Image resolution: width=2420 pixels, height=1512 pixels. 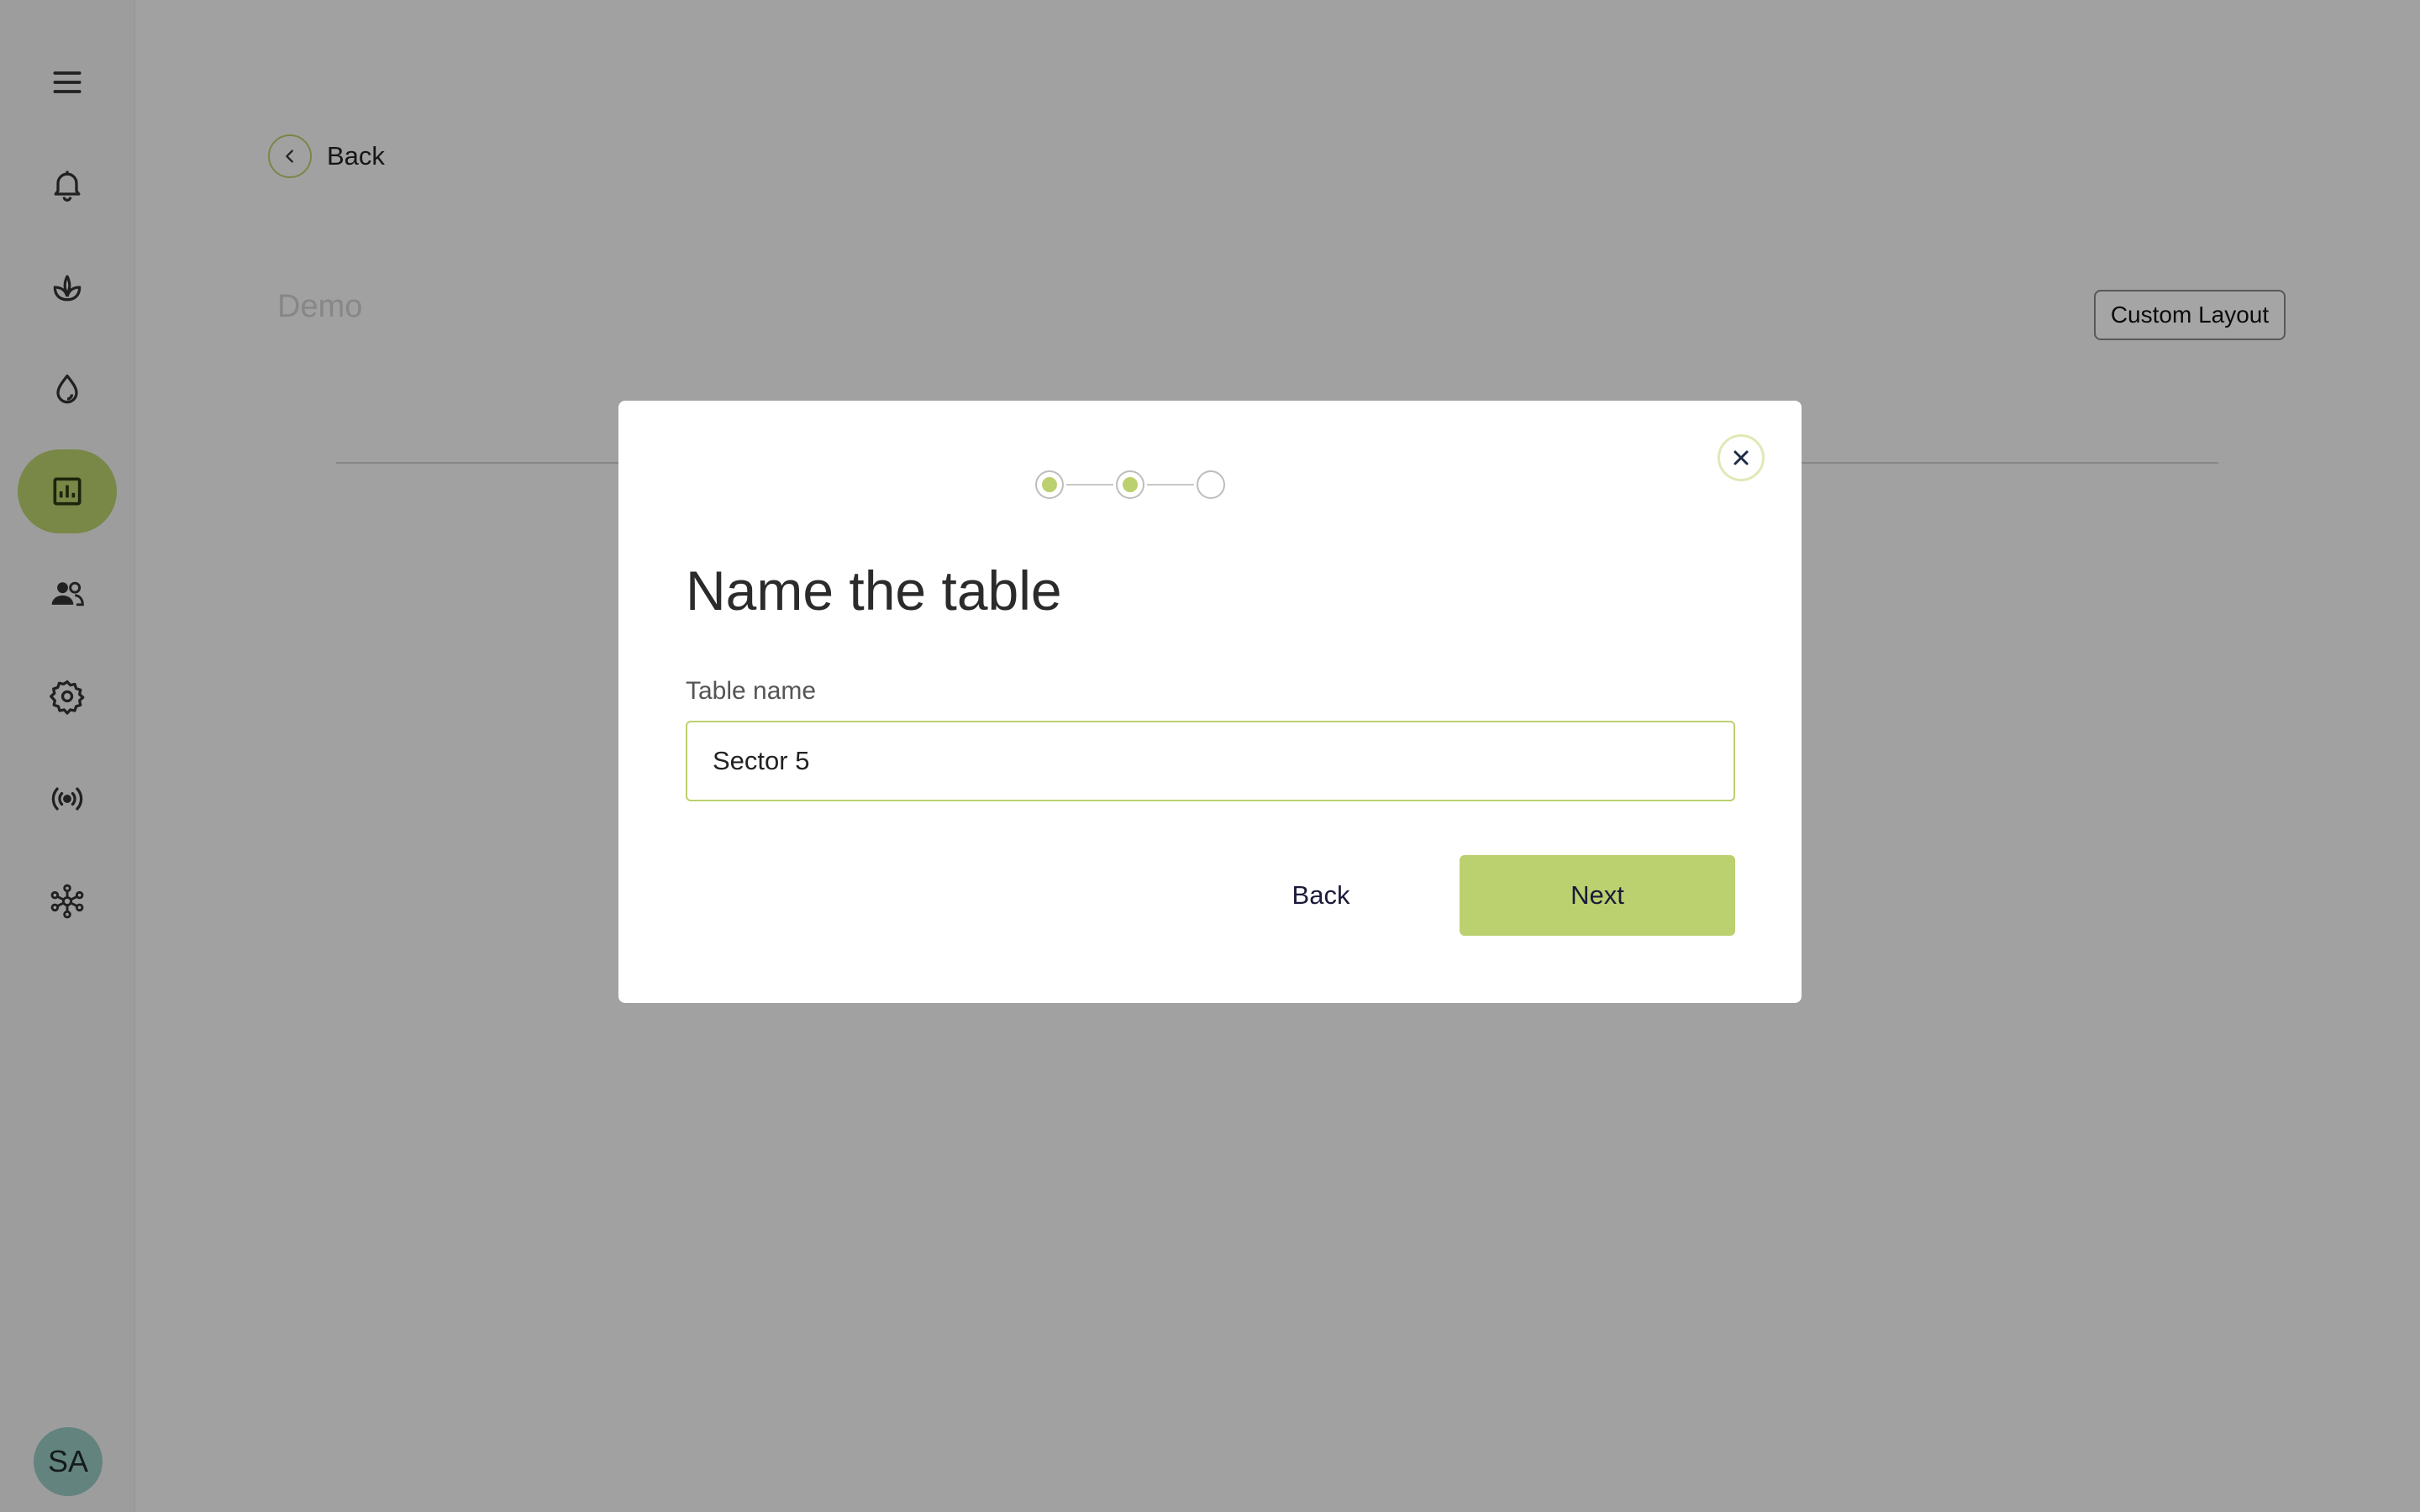 I want to click on stepper, so click(x=1130, y=484).